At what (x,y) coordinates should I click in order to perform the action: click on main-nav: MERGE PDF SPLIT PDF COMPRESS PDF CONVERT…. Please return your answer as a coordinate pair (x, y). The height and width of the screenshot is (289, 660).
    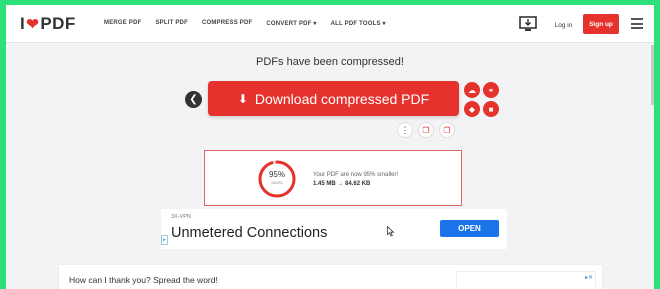
    Looking at the image, I should click on (252, 23).